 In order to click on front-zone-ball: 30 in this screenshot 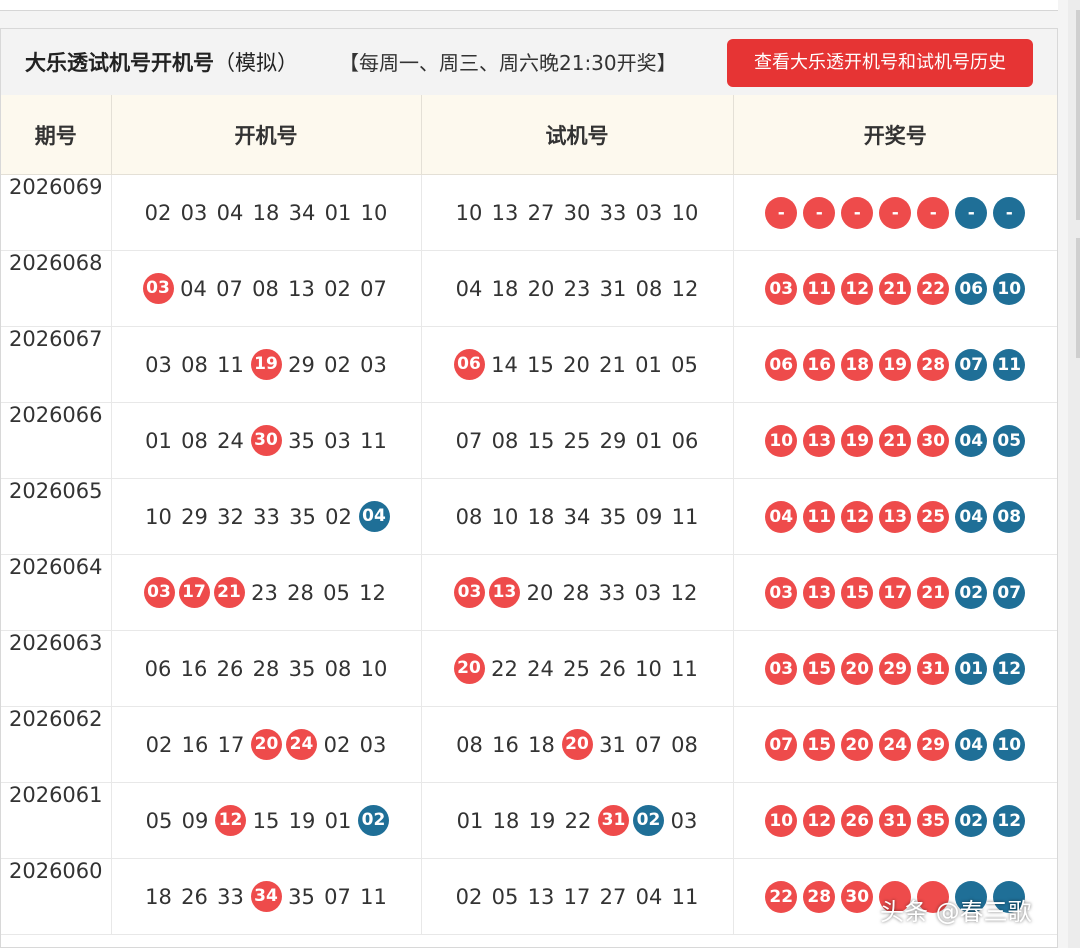, I will do `click(933, 440)`.